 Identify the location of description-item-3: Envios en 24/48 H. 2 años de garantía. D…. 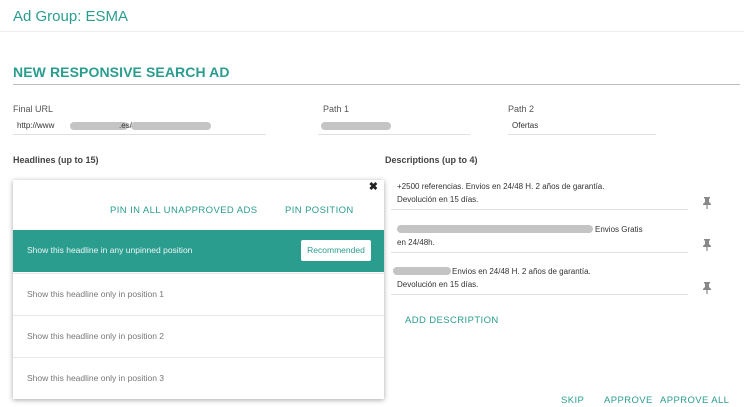
(539, 278).